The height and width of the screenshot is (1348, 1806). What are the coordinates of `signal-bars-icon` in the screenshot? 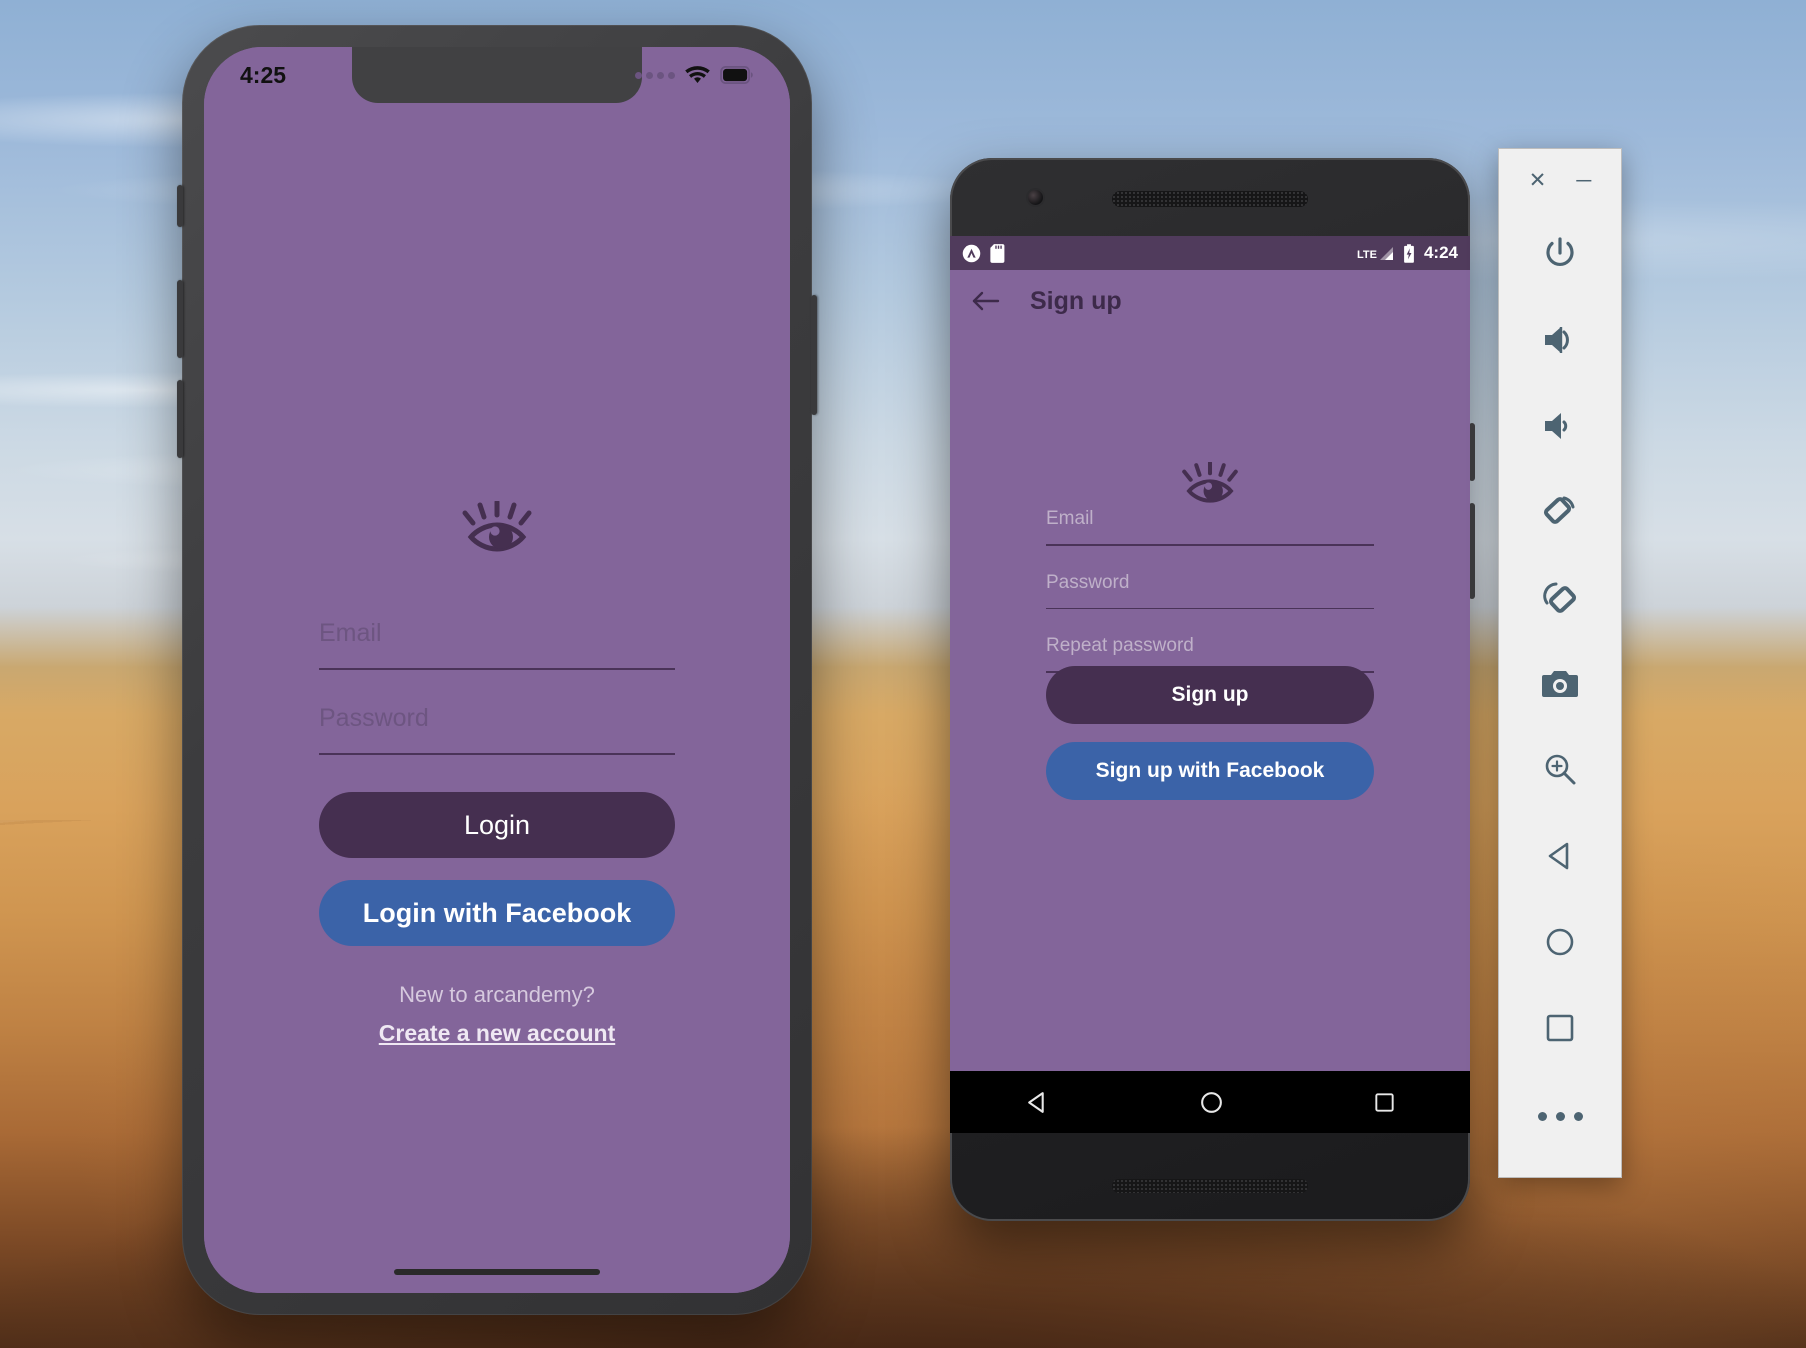 It's located at (1386, 253).